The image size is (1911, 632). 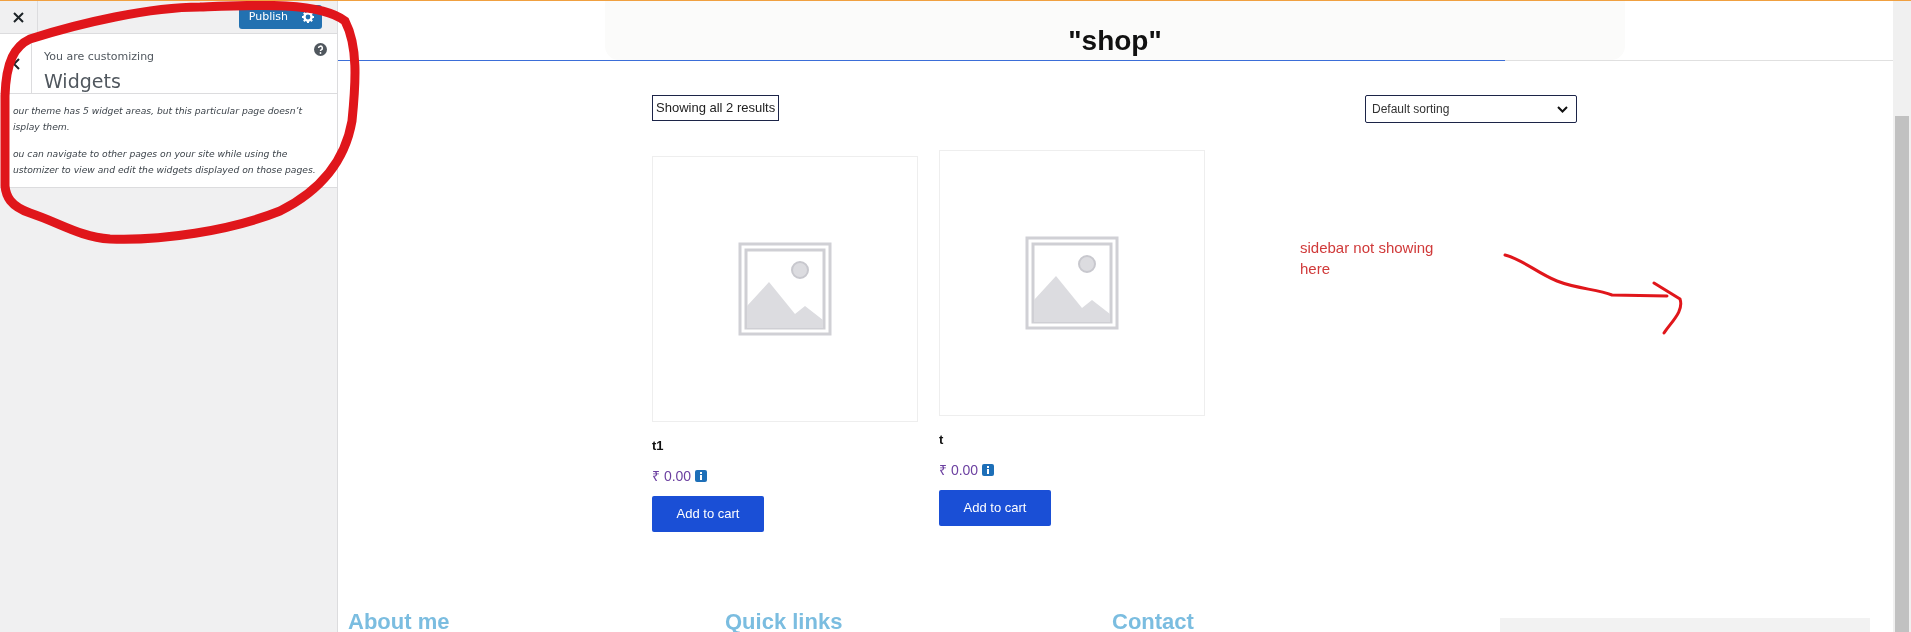 What do you see at coordinates (41, 126) in the screenshot?
I see `notice-text: isplay them.` at bounding box center [41, 126].